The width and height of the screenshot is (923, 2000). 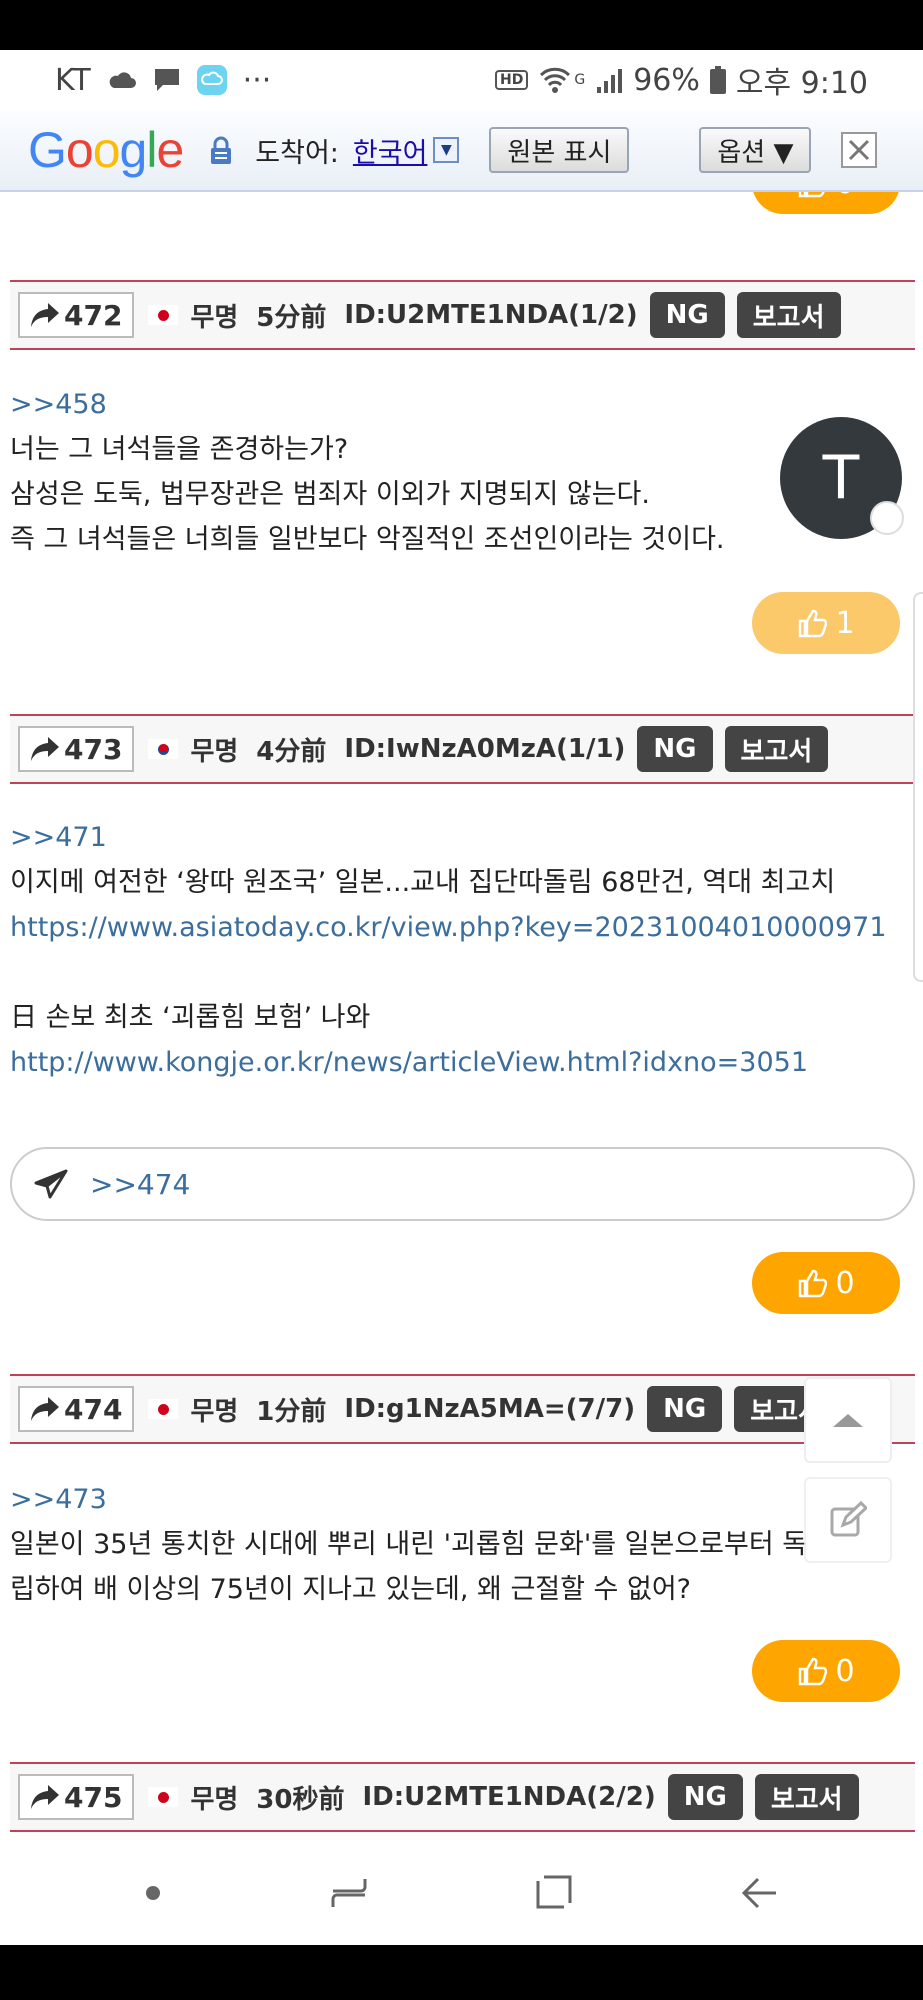 What do you see at coordinates (755, 150) in the screenshot?
I see `options-button: 옵션 ▼` at bounding box center [755, 150].